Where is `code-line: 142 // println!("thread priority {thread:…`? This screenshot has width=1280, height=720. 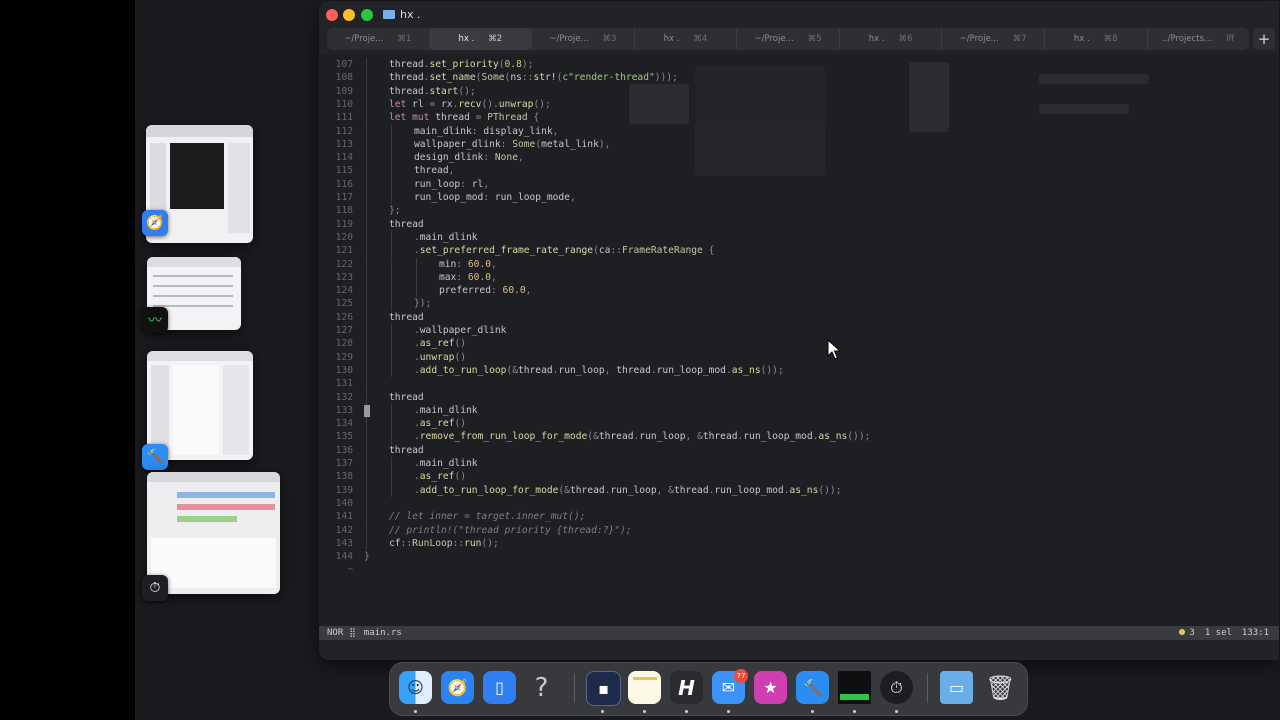 code-line: 142 // println!("thread priority {thread:… is located at coordinates (799, 530).